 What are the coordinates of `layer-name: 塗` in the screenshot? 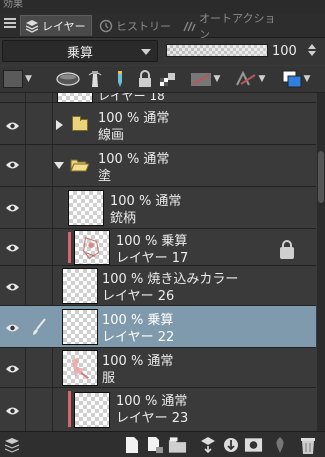 It's located at (105, 176).